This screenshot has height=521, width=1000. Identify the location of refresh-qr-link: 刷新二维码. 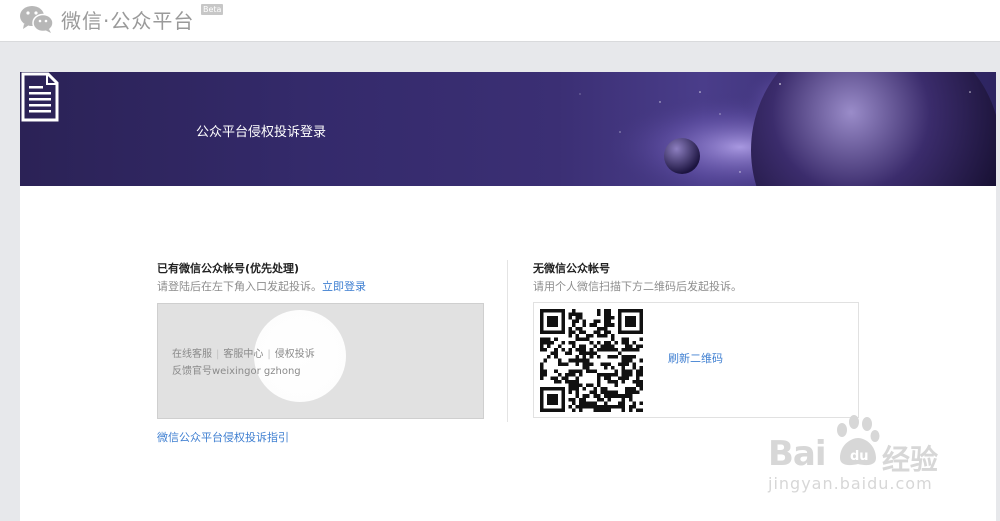
(695, 358).